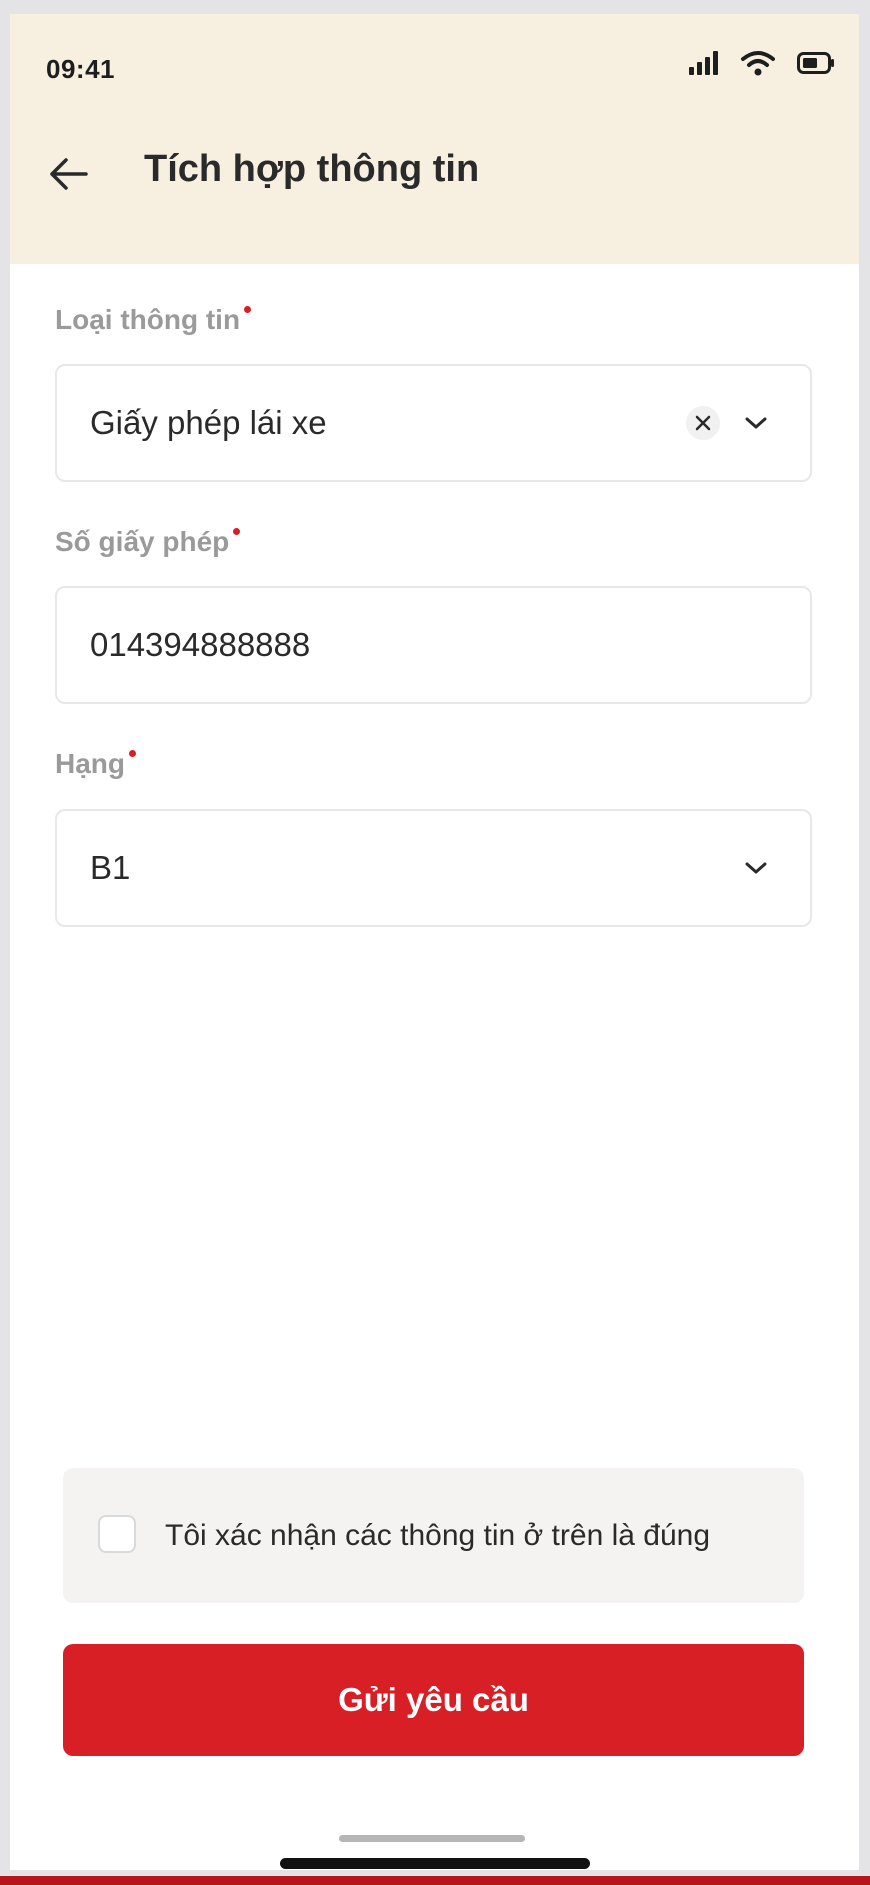  I want to click on status-icons, so click(762, 65).